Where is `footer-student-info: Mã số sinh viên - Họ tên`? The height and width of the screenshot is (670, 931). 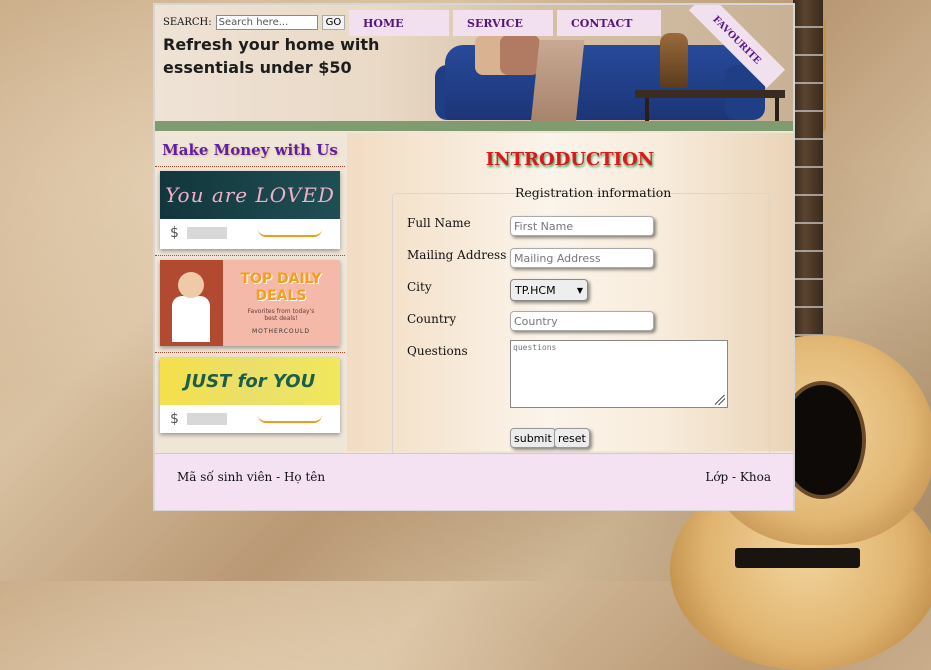
footer-student-info: Mã số sinh viên - Họ tên is located at coordinates (251, 477).